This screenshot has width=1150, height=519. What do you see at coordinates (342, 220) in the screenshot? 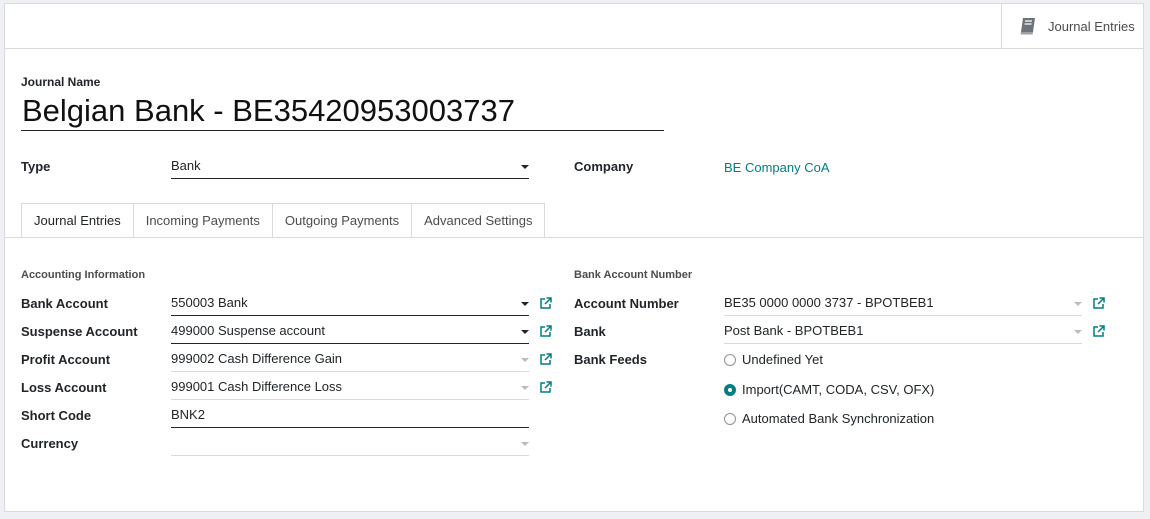
I see `tab-outgoing-payments: Outgoing Payments` at bounding box center [342, 220].